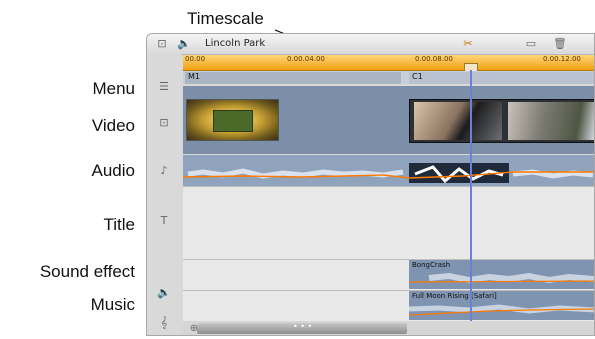  What do you see at coordinates (184, 43) in the screenshot?
I see `speaker-icon: 🔈` at bounding box center [184, 43].